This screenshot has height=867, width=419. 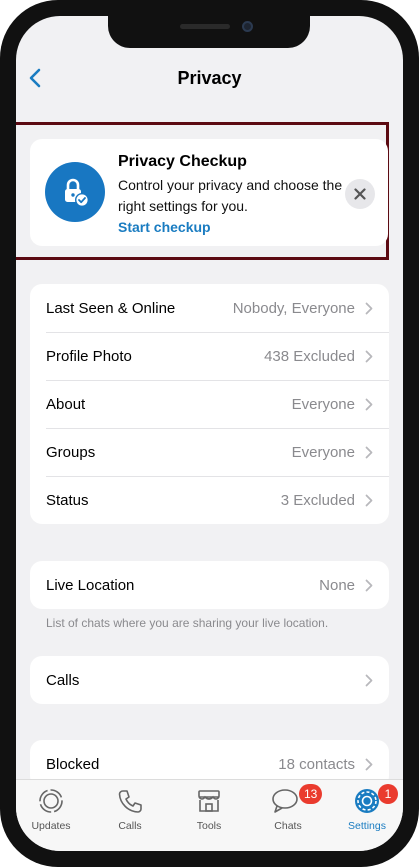 I want to click on speaker, so click(x=205, y=26).